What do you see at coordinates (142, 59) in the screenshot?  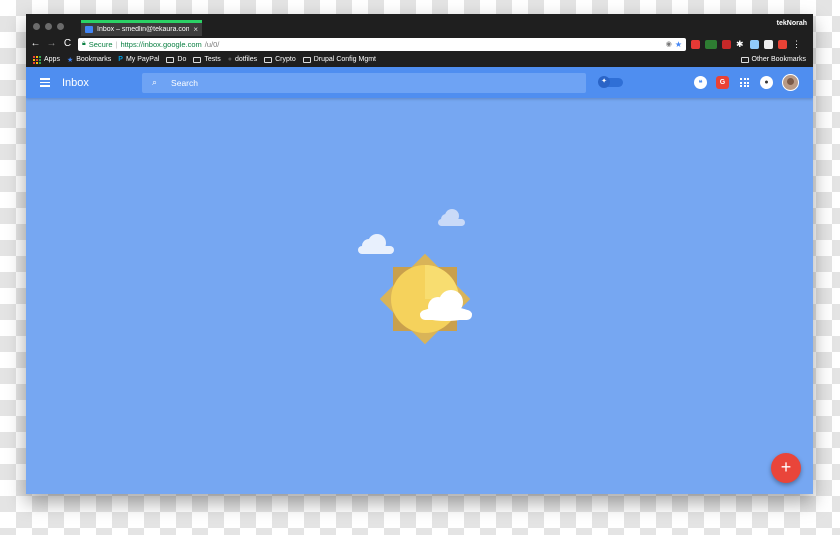 I see `bookmark-label: My PayPal` at bounding box center [142, 59].